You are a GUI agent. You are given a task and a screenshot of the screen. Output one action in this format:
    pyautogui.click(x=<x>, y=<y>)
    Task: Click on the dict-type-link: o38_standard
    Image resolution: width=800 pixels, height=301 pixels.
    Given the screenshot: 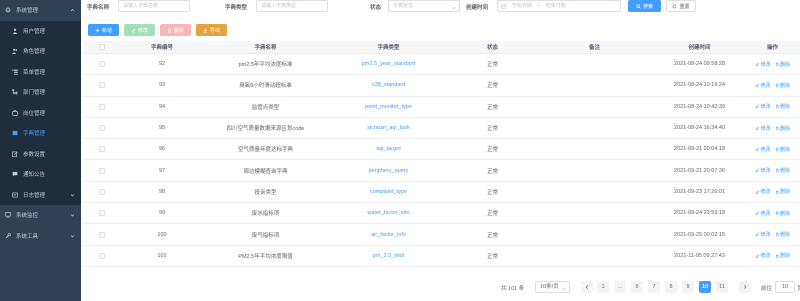 What is the action you would take?
    pyautogui.click(x=388, y=85)
    